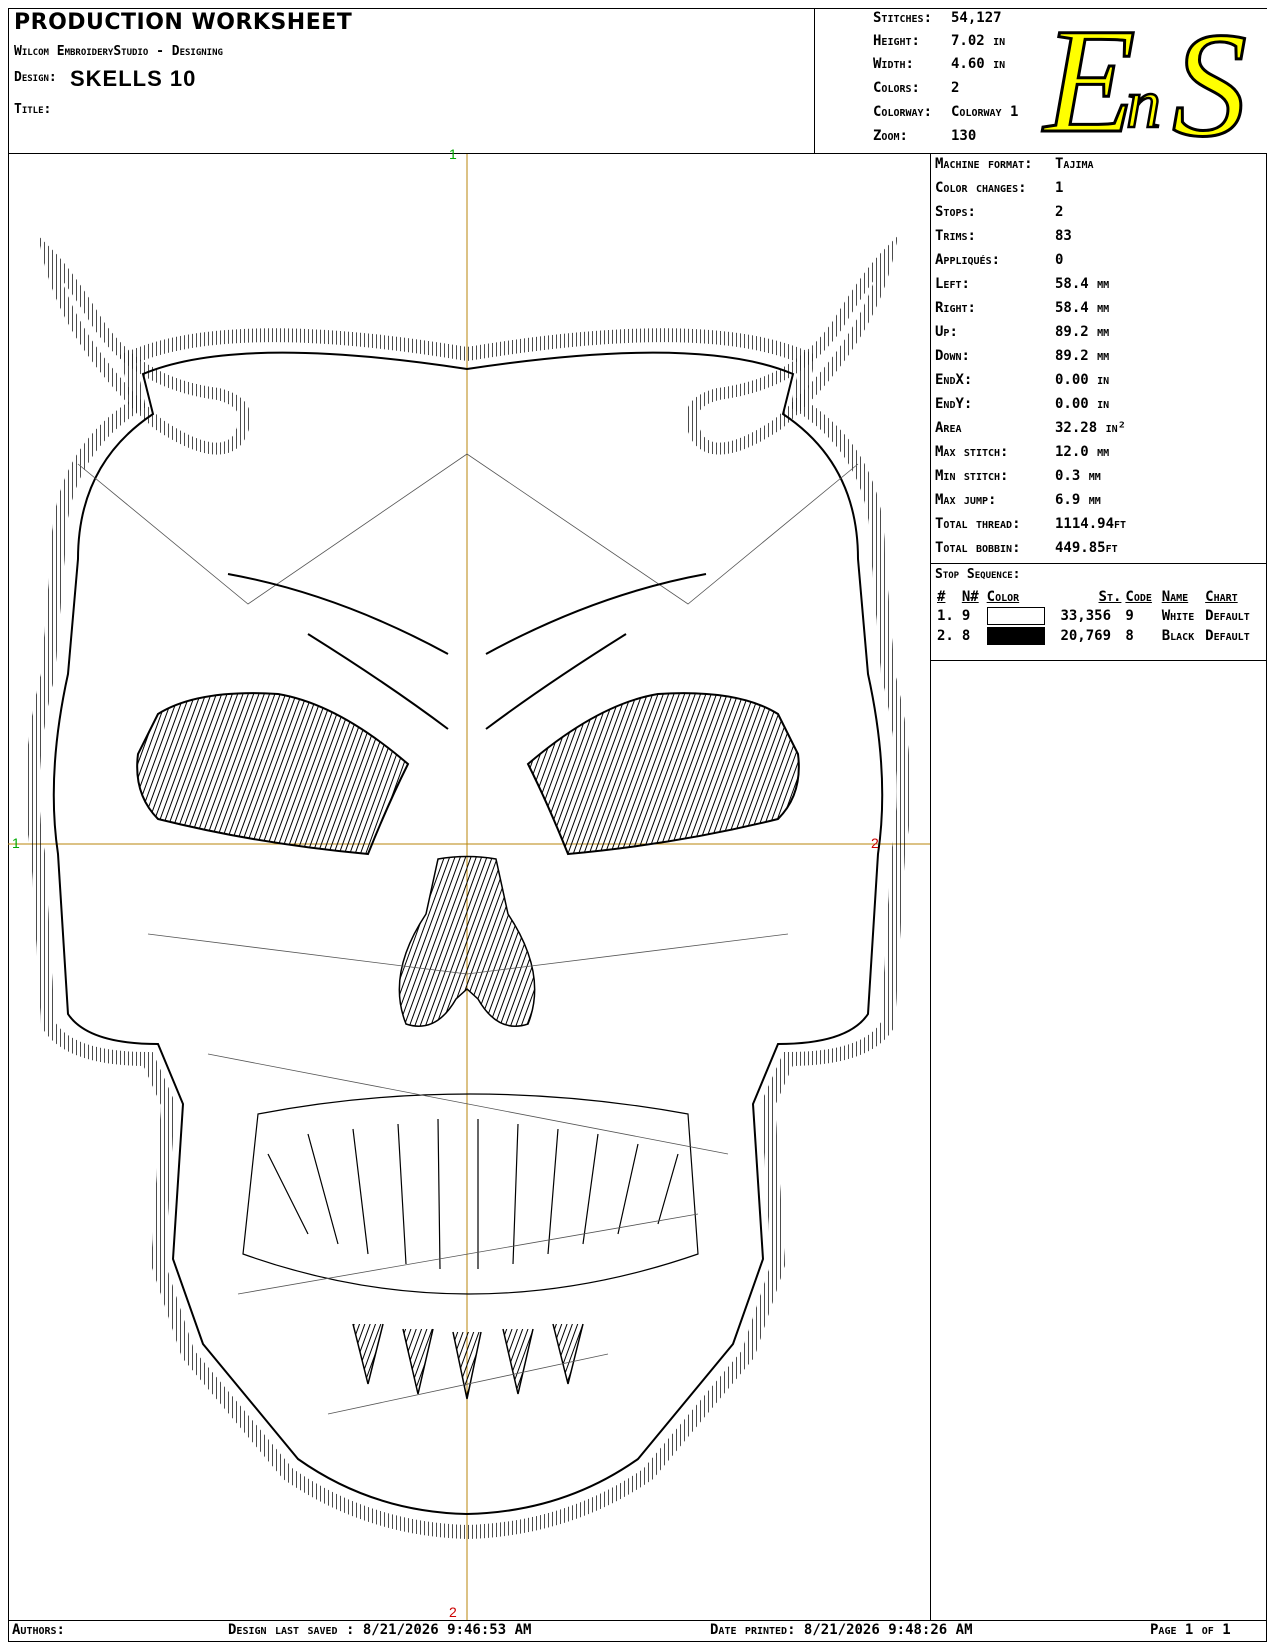 This screenshot has width=1275, height=1650. What do you see at coordinates (1093, 636) in the screenshot?
I see `table-row: 2. 8 20,769 8 Black Default` at bounding box center [1093, 636].